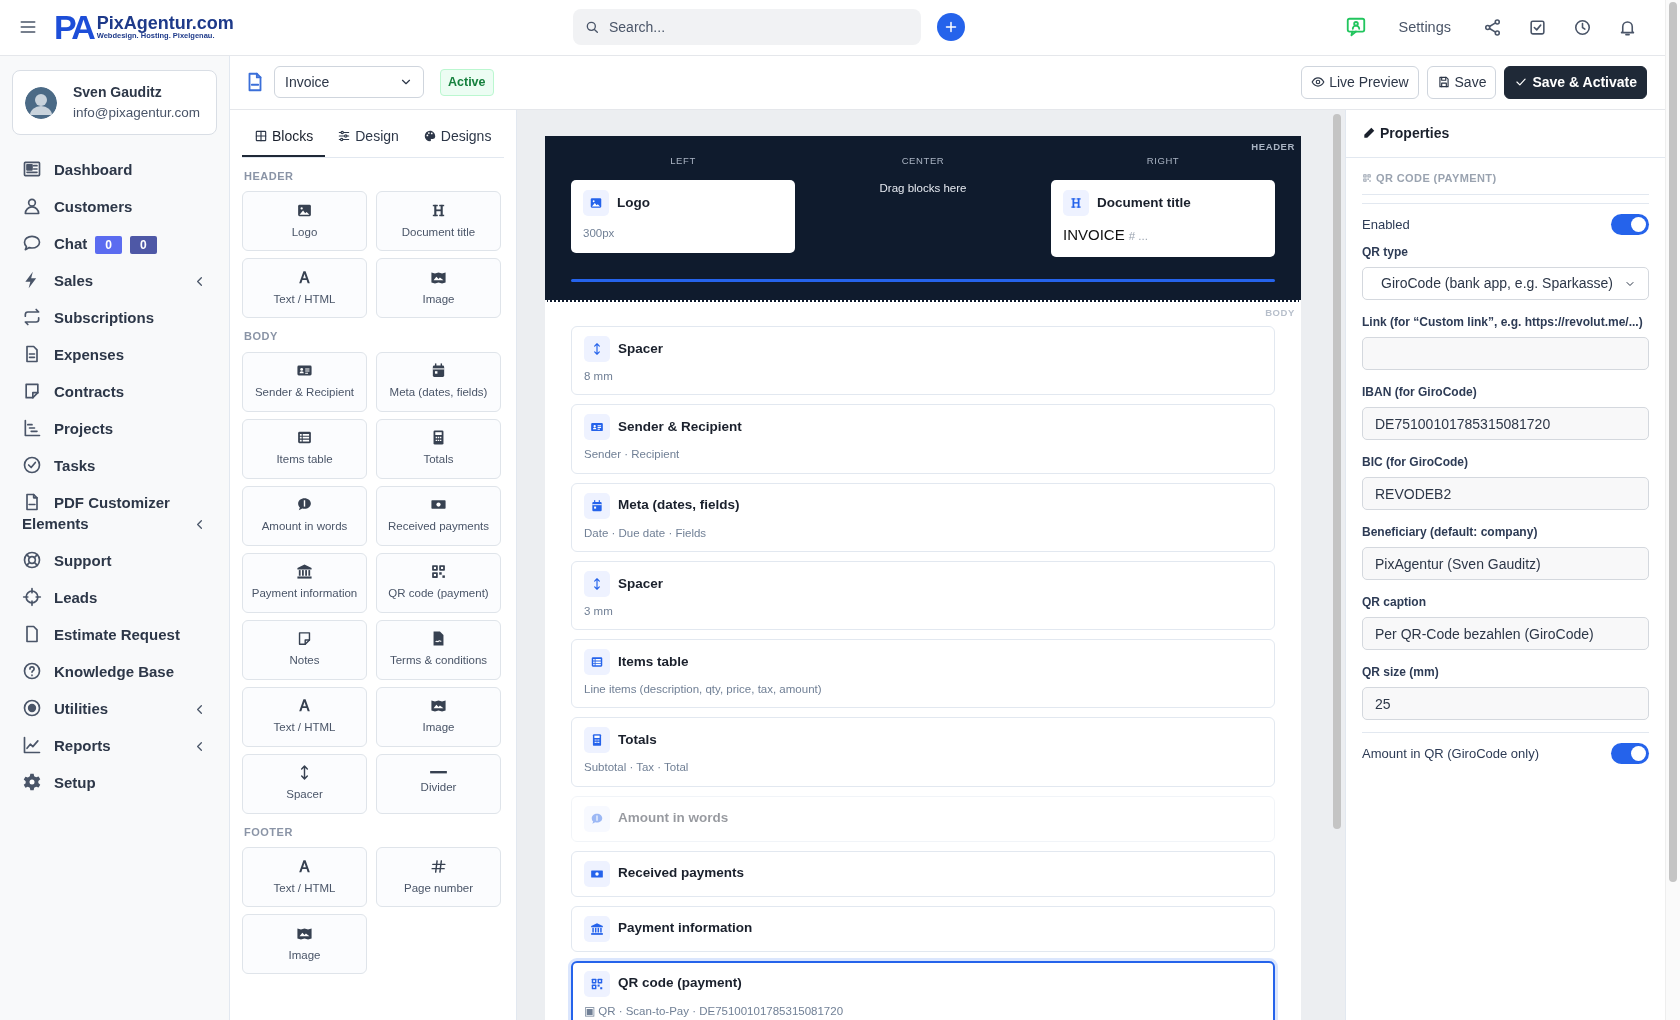  What do you see at coordinates (923, 928) in the screenshot?
I see `body-block: Payment information` at bounding box center [923, 928].